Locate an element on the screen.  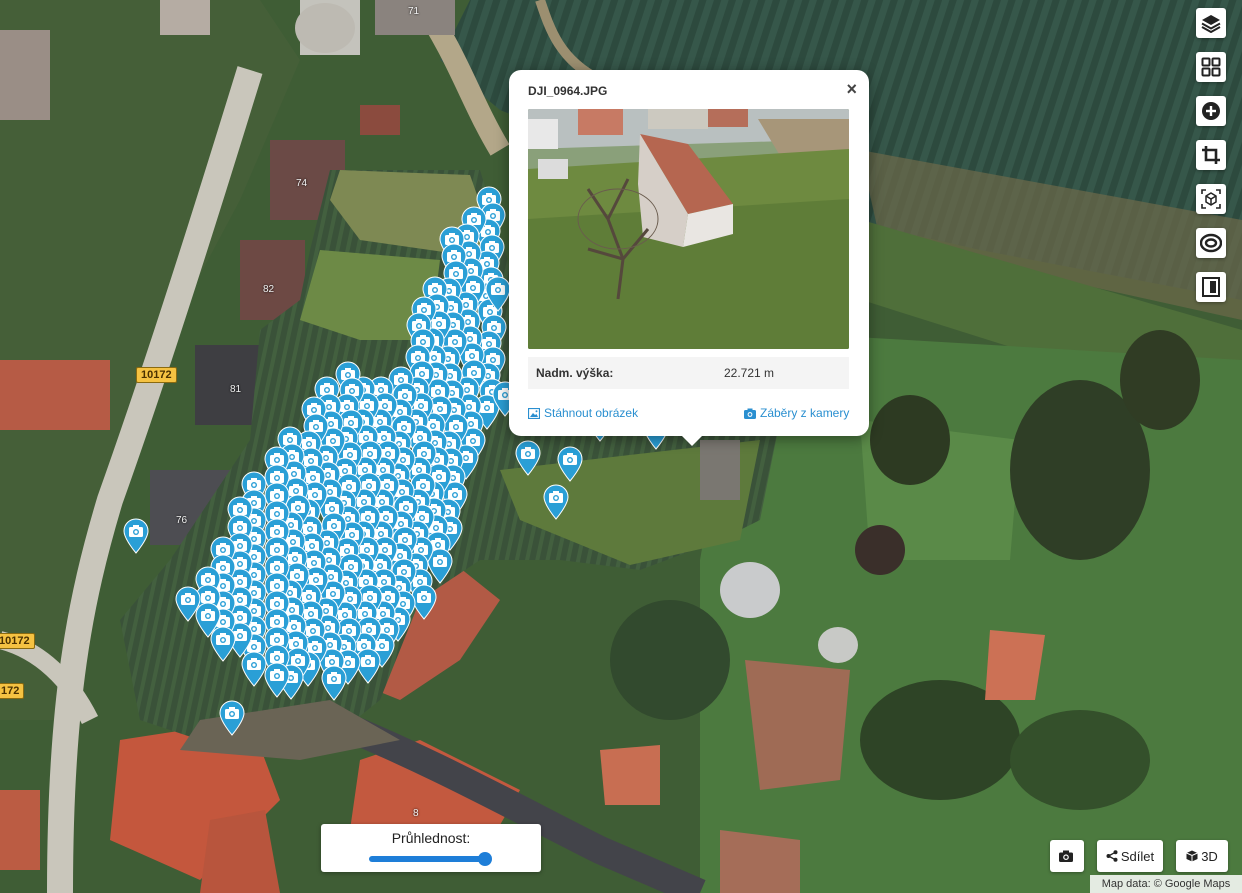
view-3d-button: 3D is located at coordinates (1202, 856).